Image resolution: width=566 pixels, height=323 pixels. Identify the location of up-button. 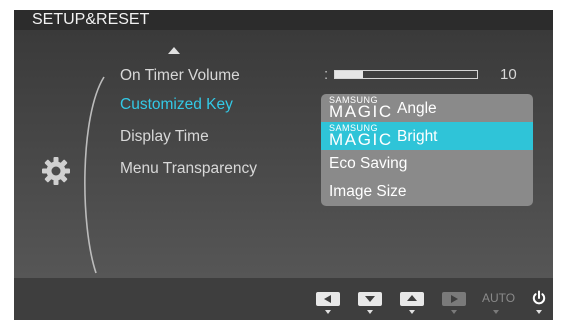
(412, 299).